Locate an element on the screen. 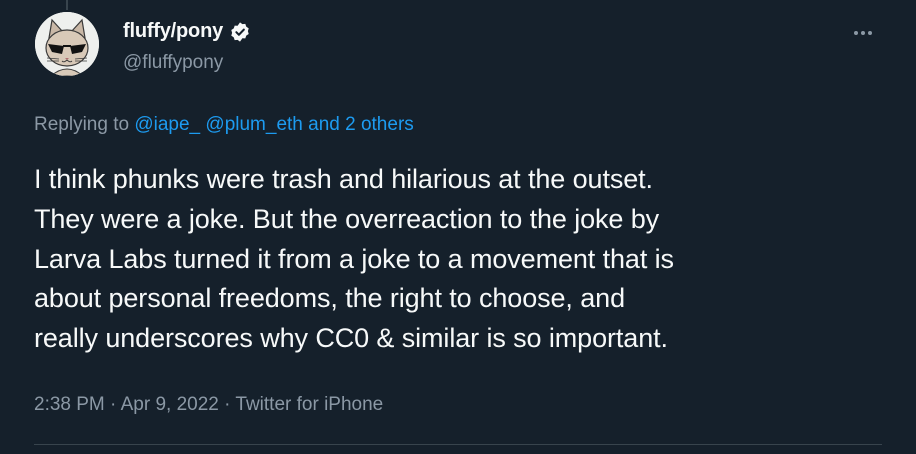 The height and width of the screenshot is (454, 916). mention-link-others: and 2 others is located at coordinates (361, 124).